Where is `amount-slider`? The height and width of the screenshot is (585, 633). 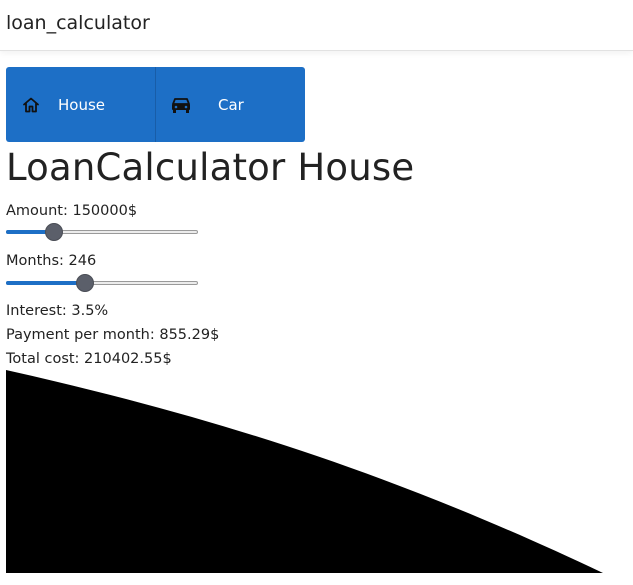 amount-slider is located at coordinates (102, 233).